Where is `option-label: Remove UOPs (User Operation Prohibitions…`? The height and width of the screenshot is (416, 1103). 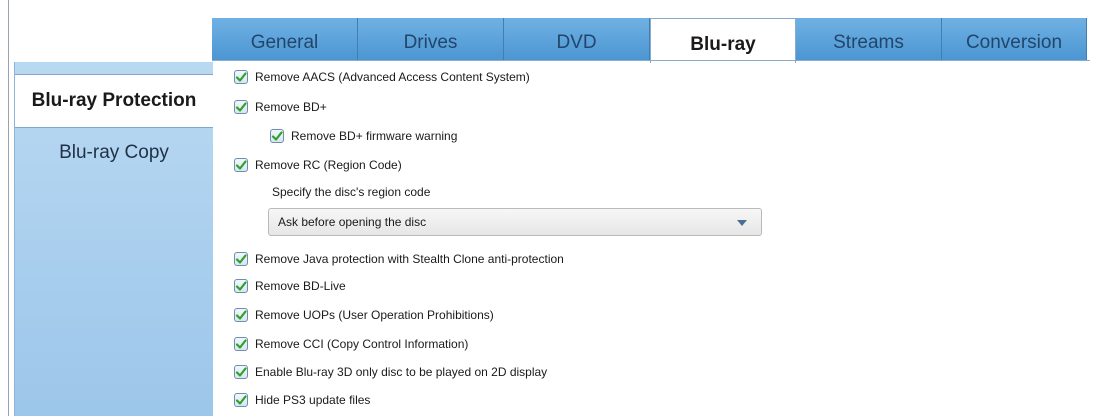
option-label: Remove UOPs (User Operation Prohibitions… is located at coordinates (374, 315).